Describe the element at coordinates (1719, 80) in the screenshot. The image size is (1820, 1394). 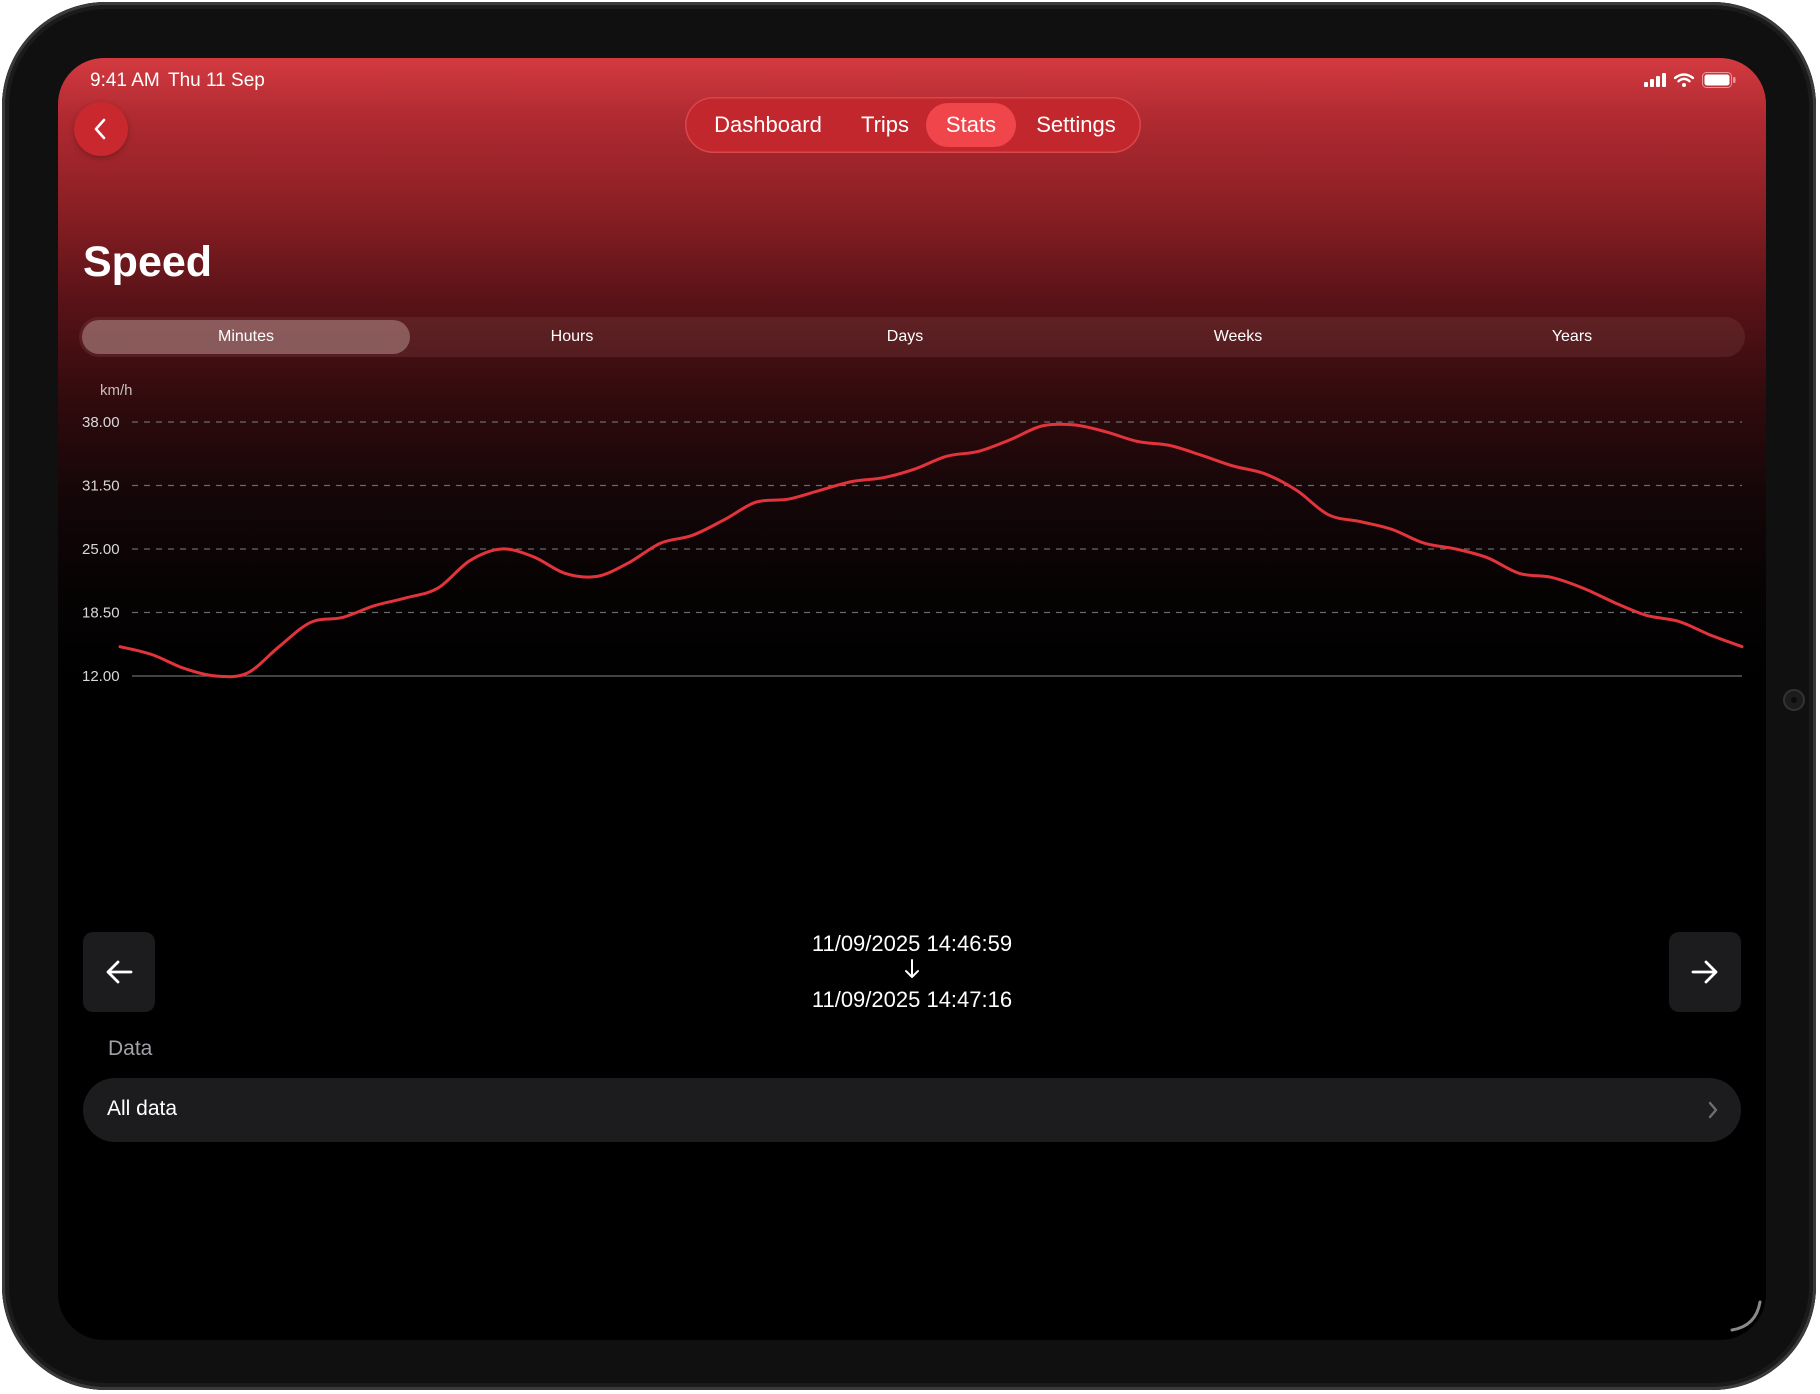
I see `battery-icon` at that location.